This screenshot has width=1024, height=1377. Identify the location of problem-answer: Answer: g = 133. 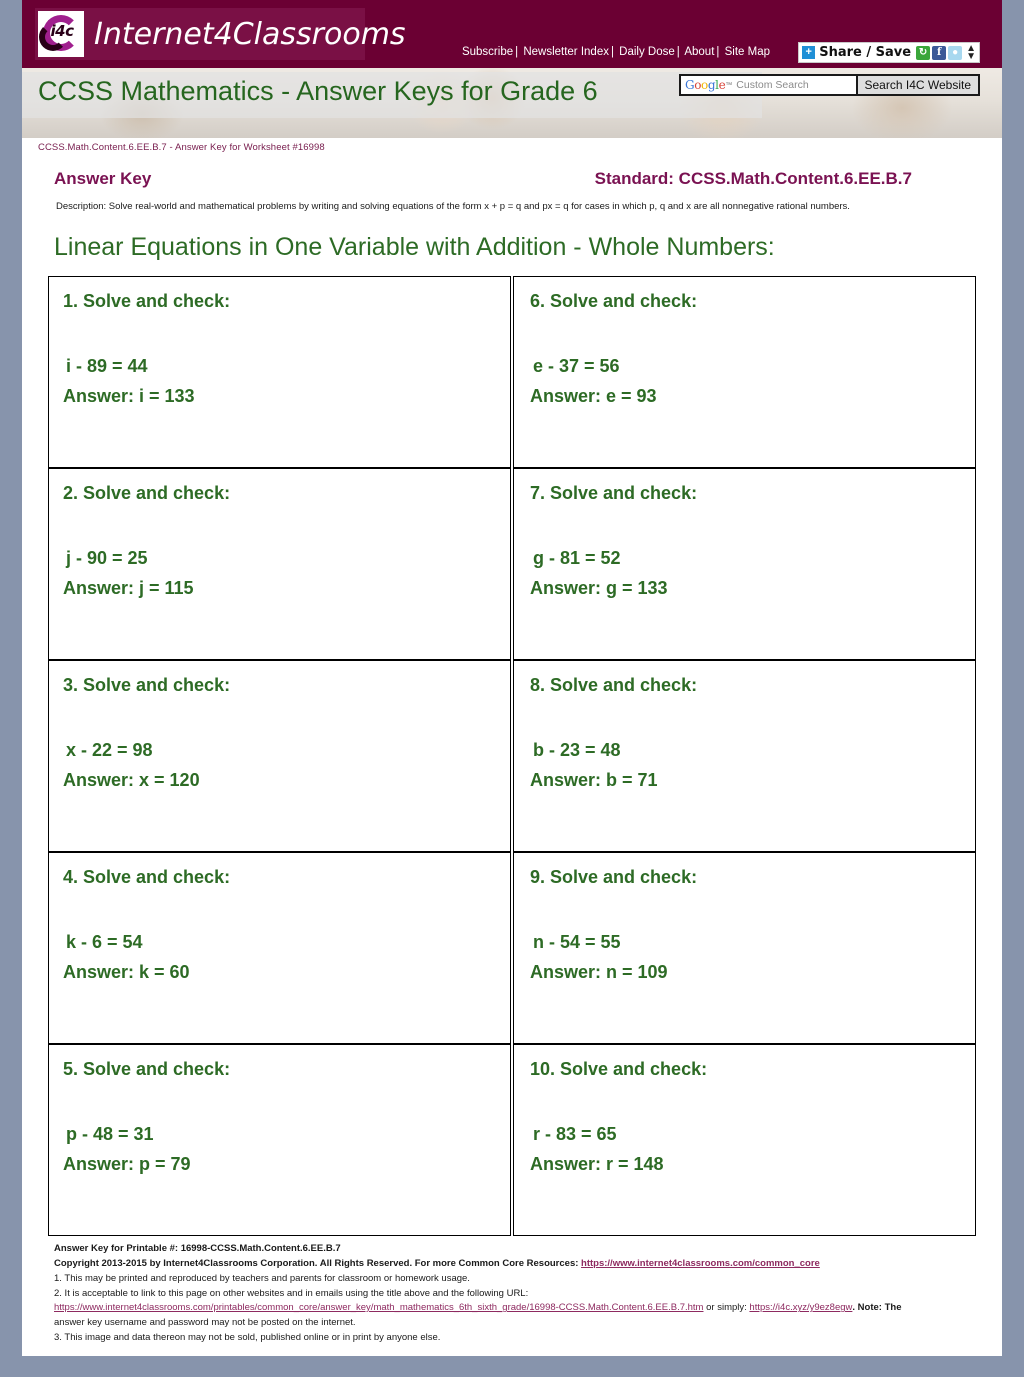
(599, 588).